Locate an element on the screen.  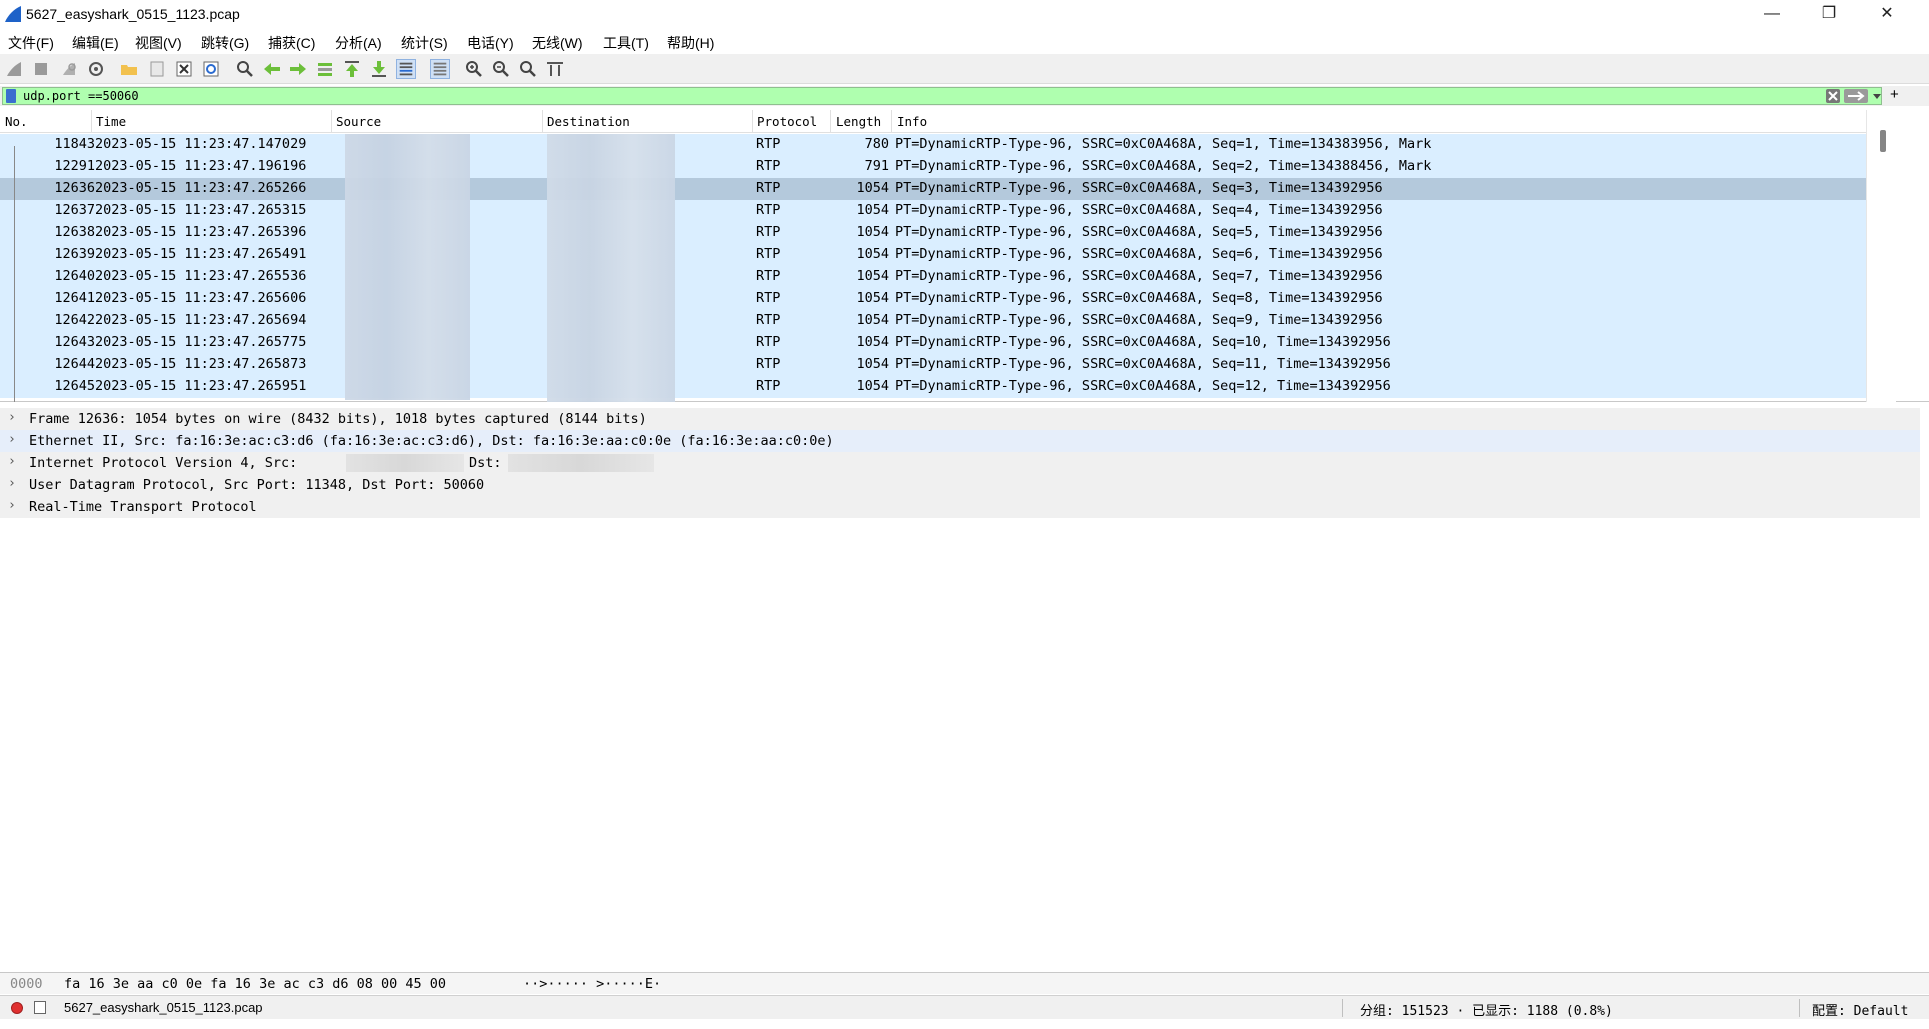
menu-wireless: 无线(W) is located at coordinates (557, 43).